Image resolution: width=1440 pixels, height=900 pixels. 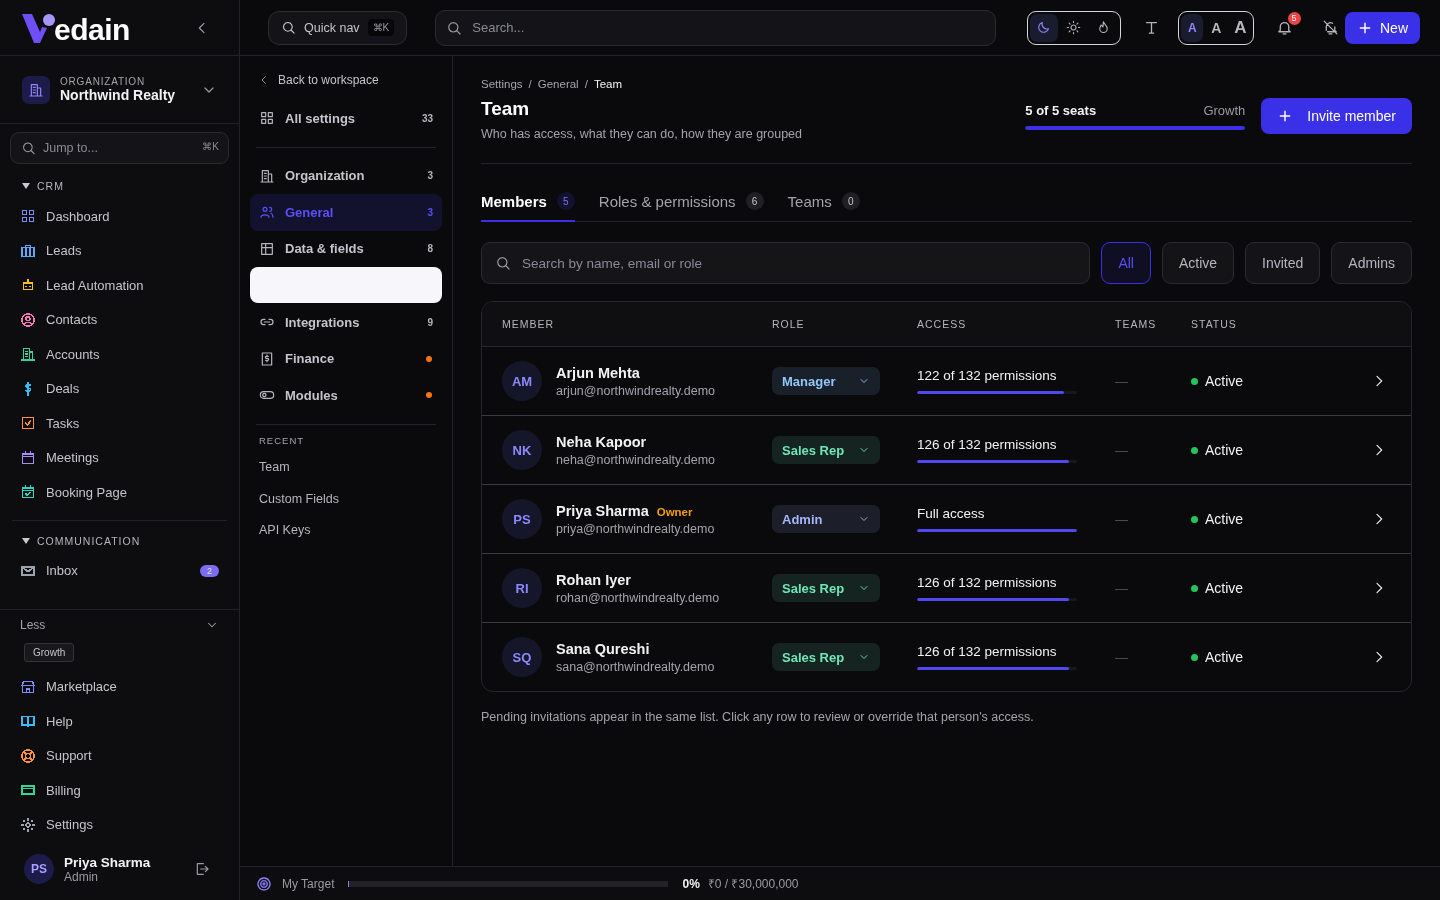 What do you see at coordinates (674, 511) in the screenshot?
I see `owner-tag: Owner` at bounding box center [674, 511].